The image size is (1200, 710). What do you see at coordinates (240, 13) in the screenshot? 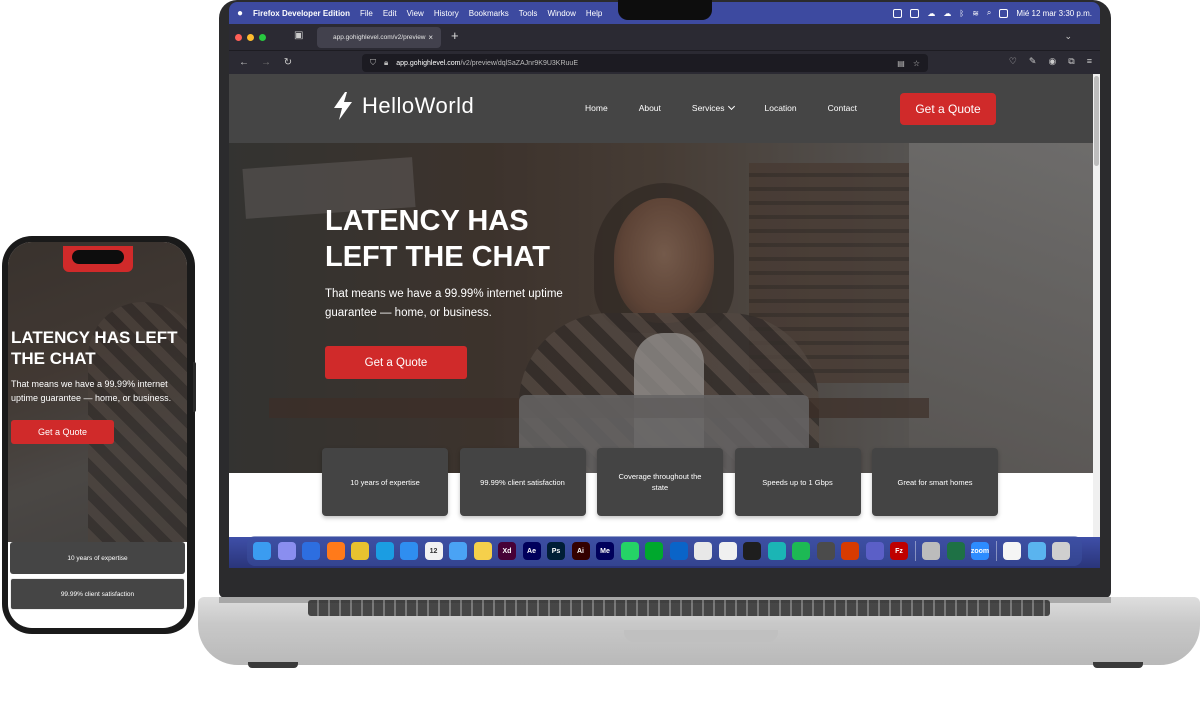
I see `apple-menu-icon: ●` at bounding box center [240, 13].